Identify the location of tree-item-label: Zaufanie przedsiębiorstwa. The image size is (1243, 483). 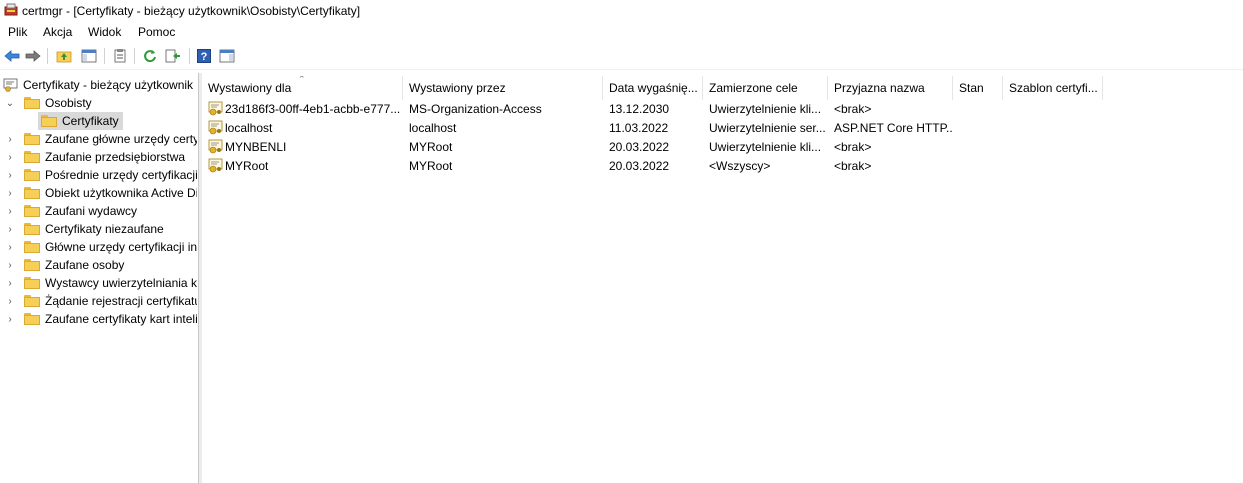
(115, 157).